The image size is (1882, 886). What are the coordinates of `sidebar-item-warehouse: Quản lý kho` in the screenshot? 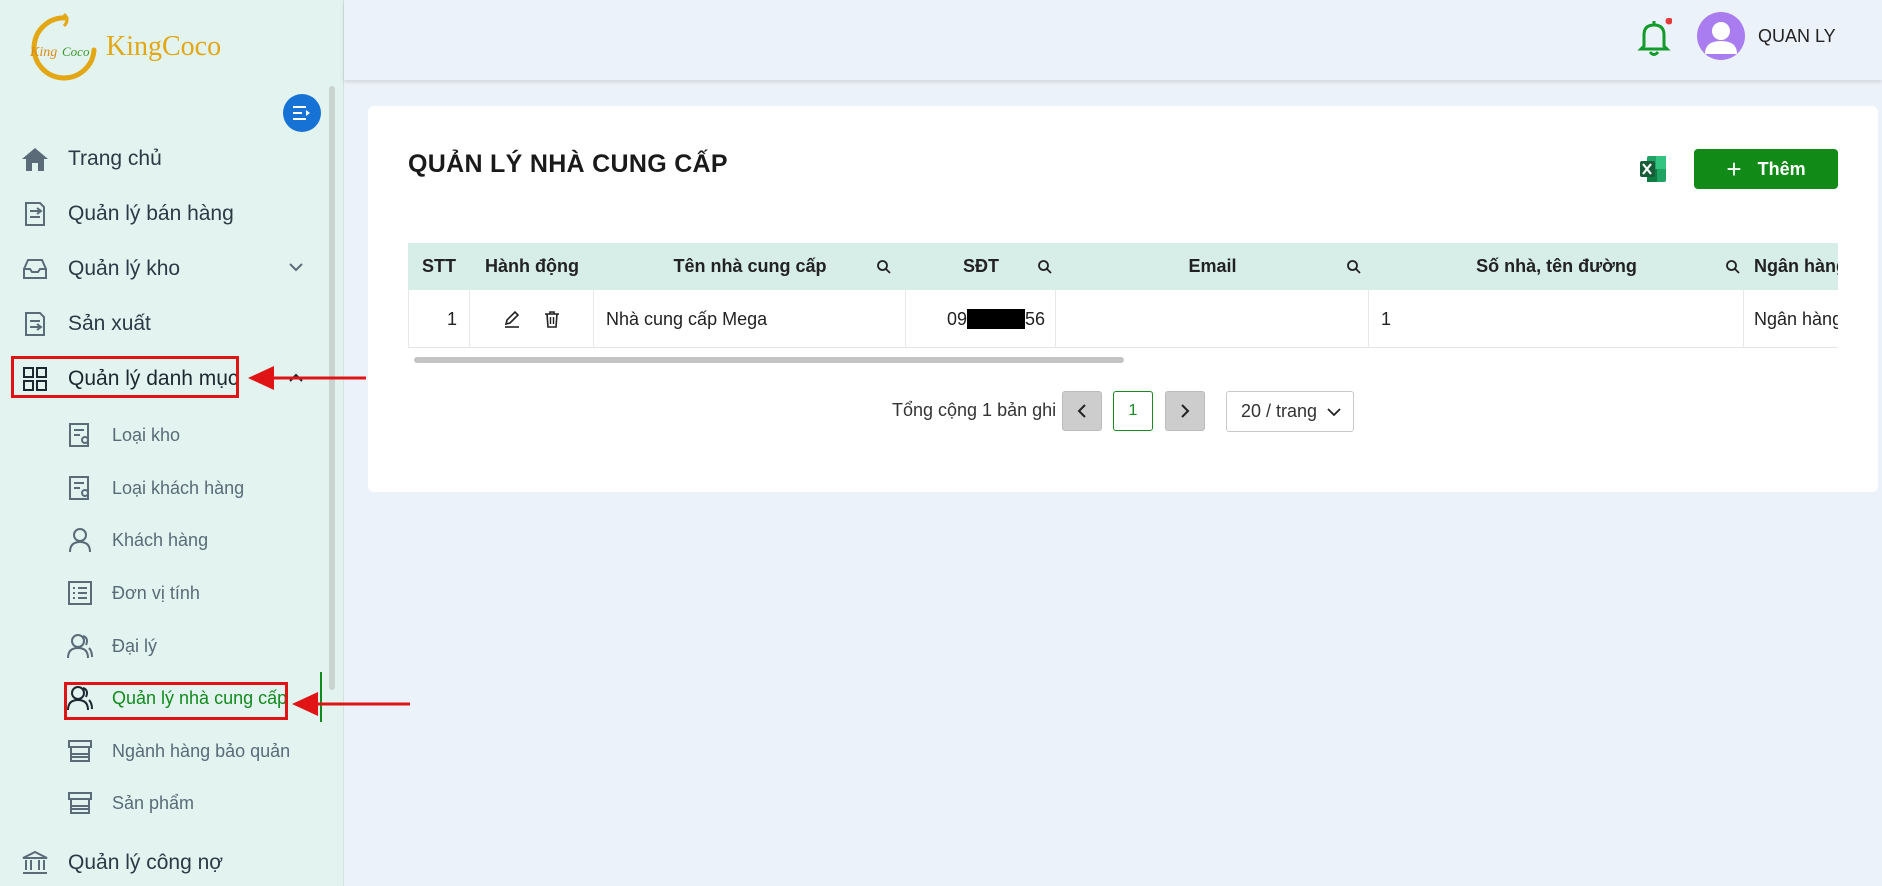 It's located at (100, 269).